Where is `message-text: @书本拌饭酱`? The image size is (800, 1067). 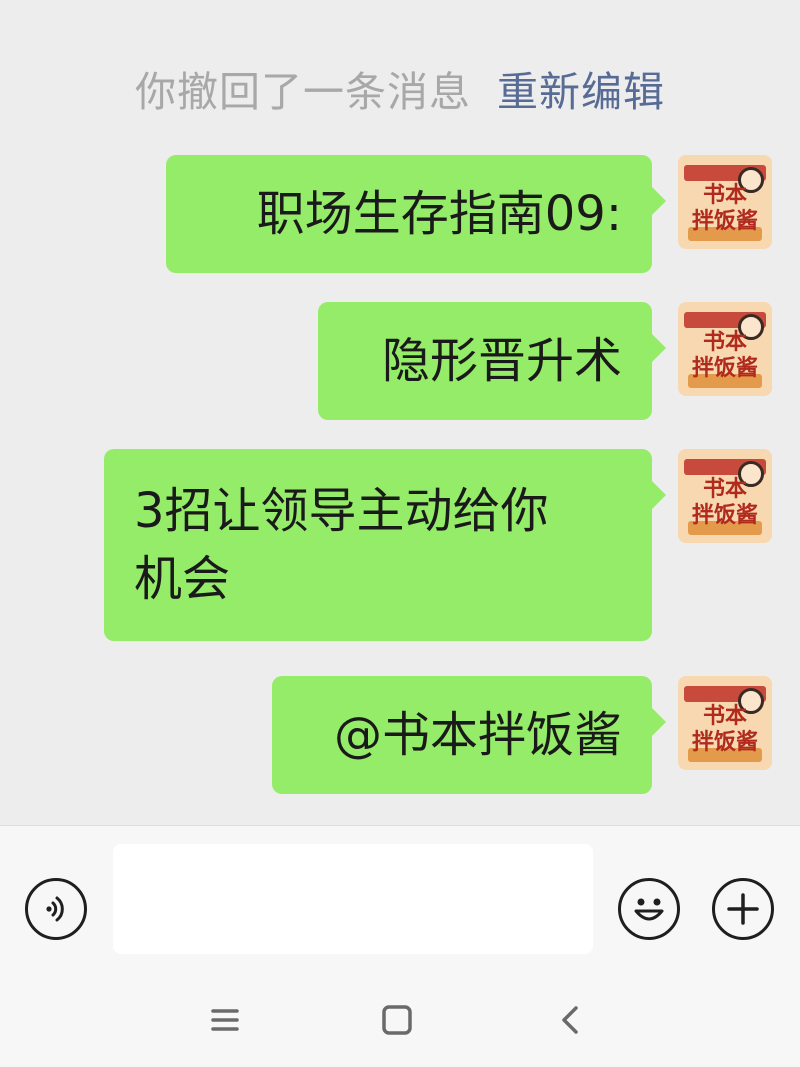 message-text: @书本拌饭酱 is located at coordinates (477, 735).